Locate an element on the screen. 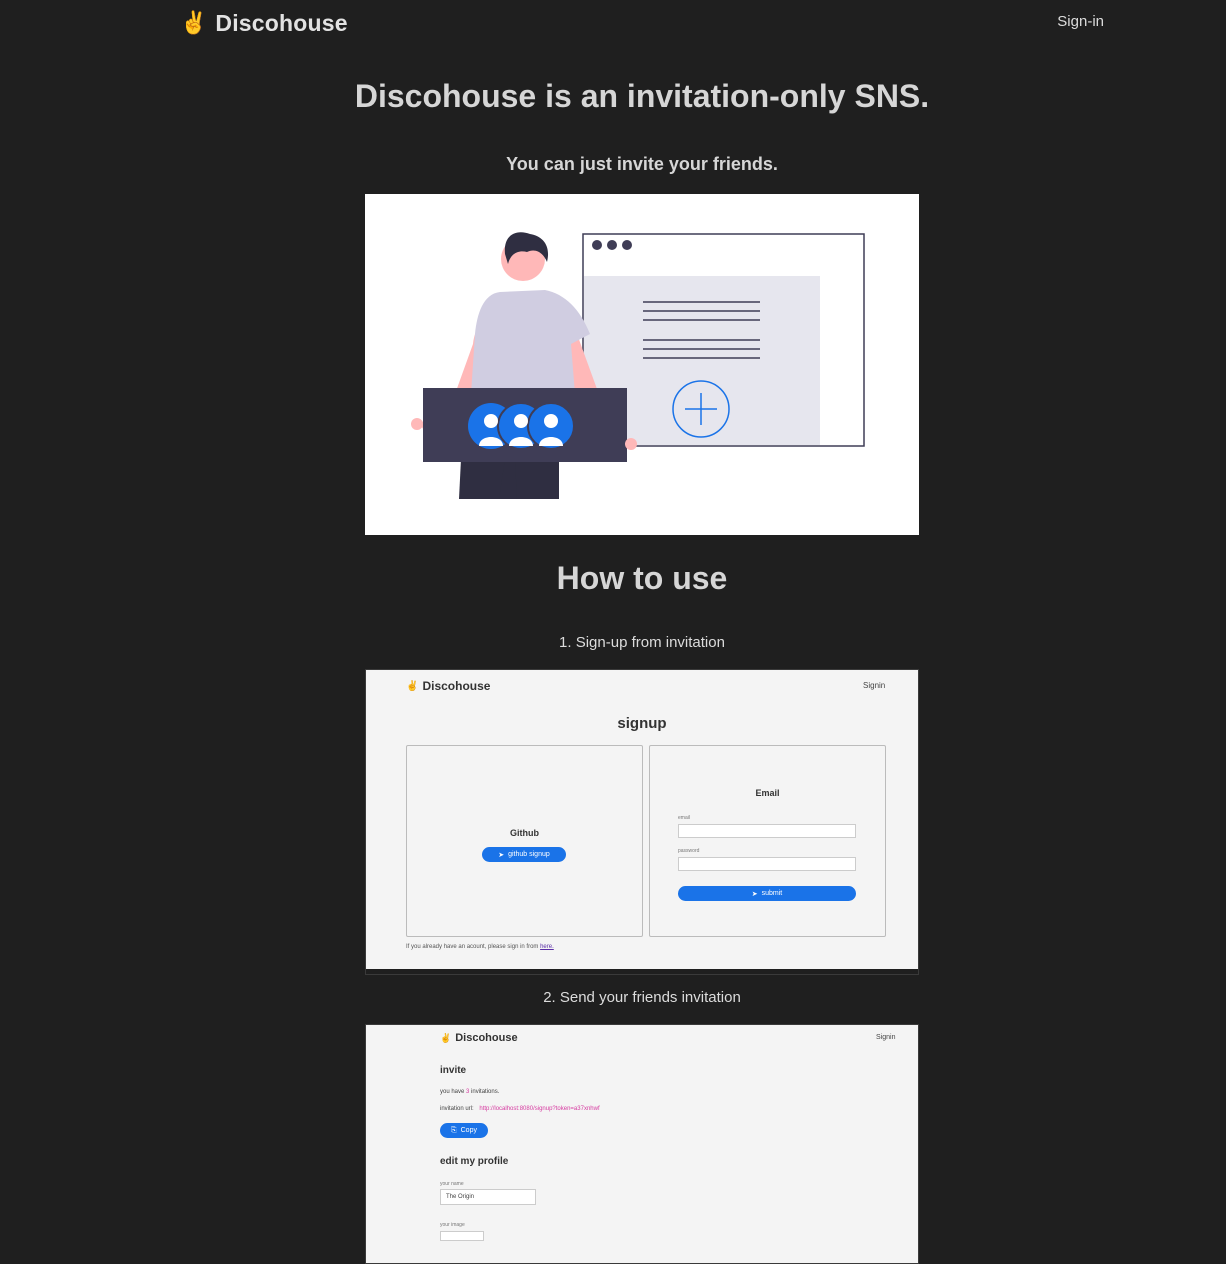 The width and height of the screenshot is (1226, 1264). image-label: your image is located at coordinates (452, 1225).